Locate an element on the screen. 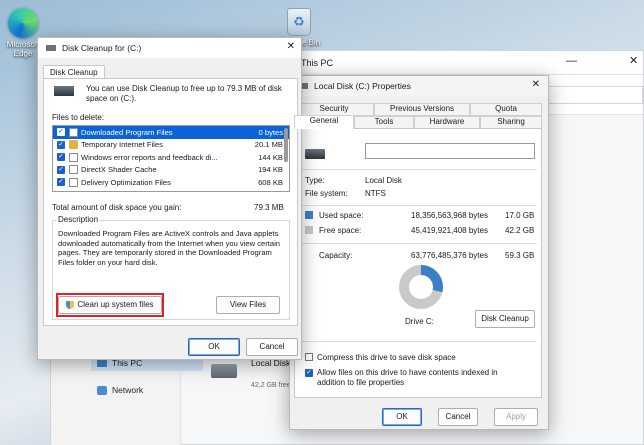  list-item: ✓ Delivery Optimization Files 608 KB is located at coordinates (171, 182).